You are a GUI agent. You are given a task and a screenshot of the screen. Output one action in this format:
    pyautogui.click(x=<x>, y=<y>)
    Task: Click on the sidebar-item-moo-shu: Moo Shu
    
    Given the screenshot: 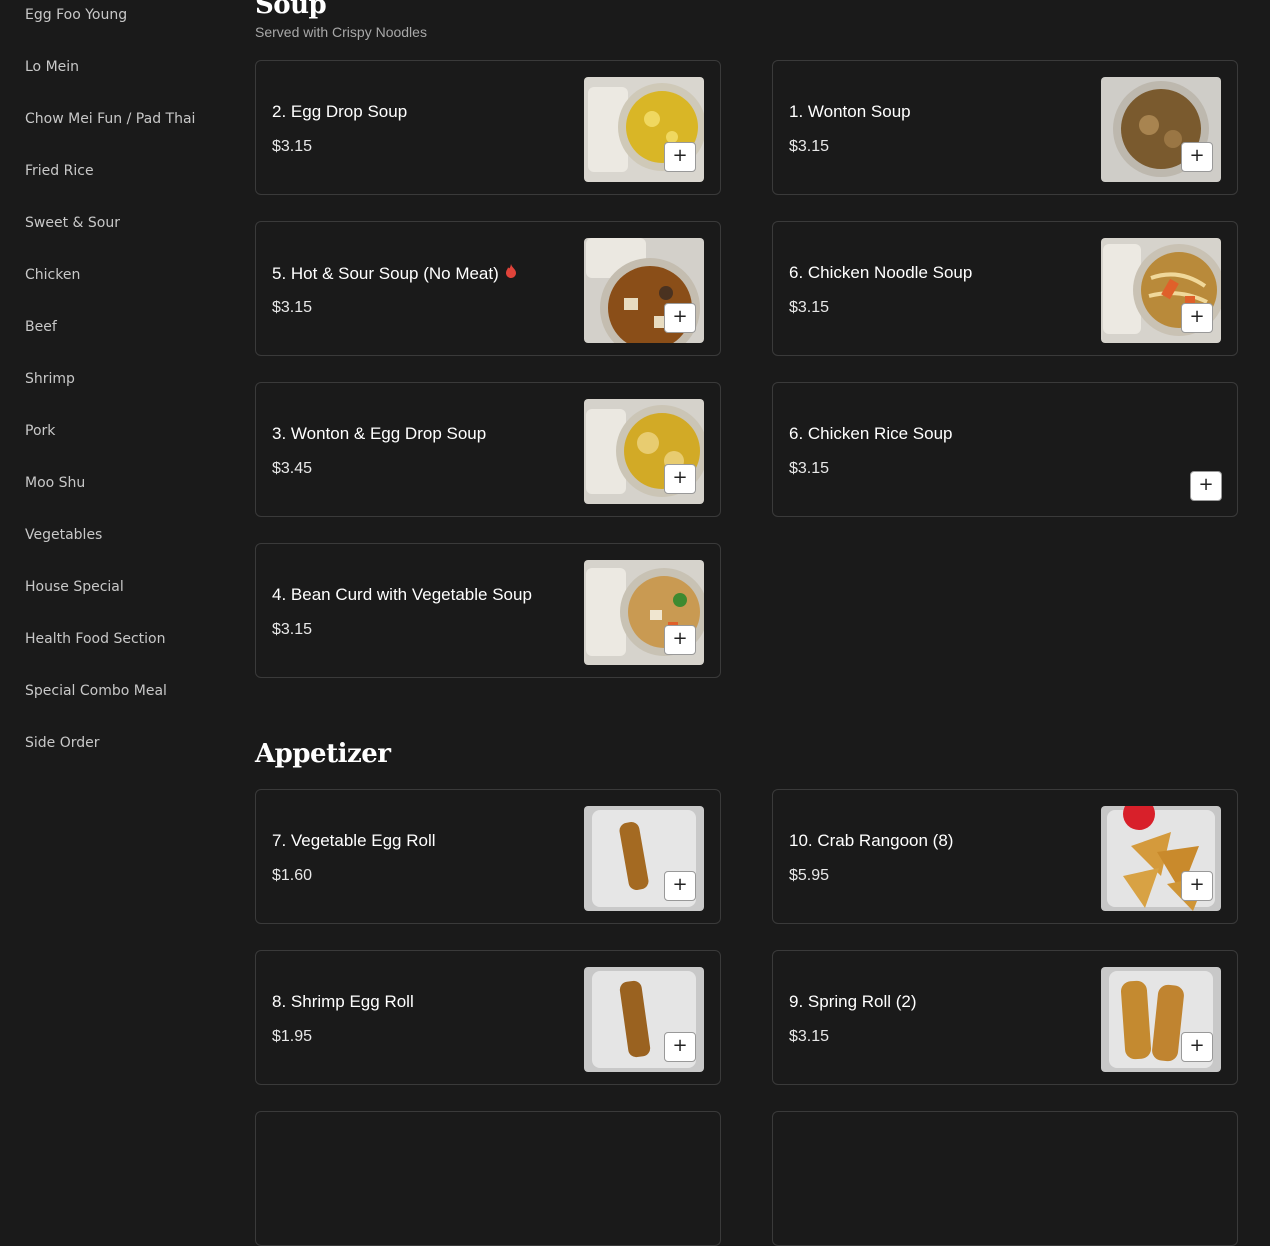 What is the action you would take?
    pyautogui.click(x=55, y=483)
    